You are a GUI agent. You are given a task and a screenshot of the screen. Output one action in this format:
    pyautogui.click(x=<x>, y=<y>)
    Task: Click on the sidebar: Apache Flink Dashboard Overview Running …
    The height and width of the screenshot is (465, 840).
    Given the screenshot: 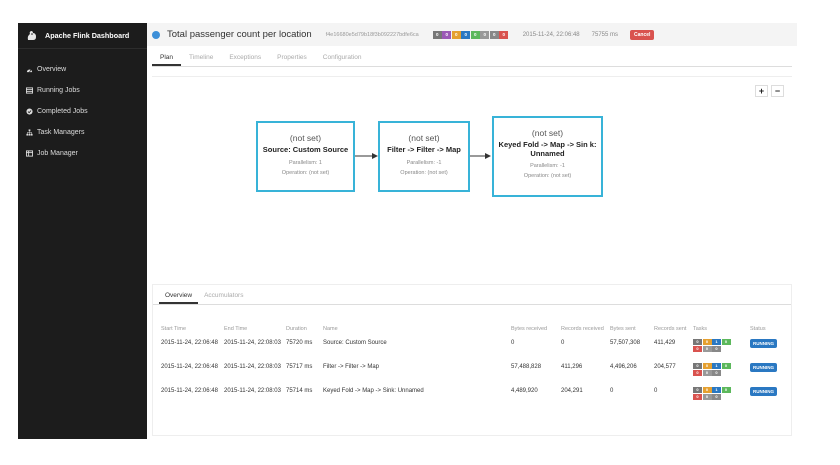 What is the action you would take?
    pyautogui.click(x=82, y=231)
    